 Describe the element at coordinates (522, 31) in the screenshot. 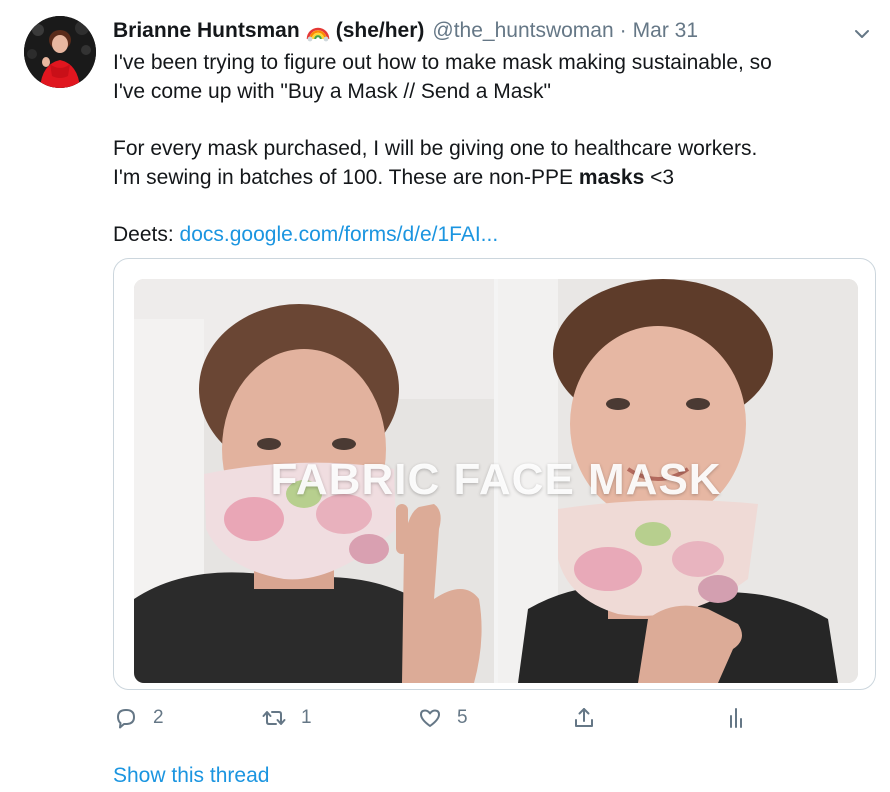

I see `author-handle: @the_huntswoman` at that location.